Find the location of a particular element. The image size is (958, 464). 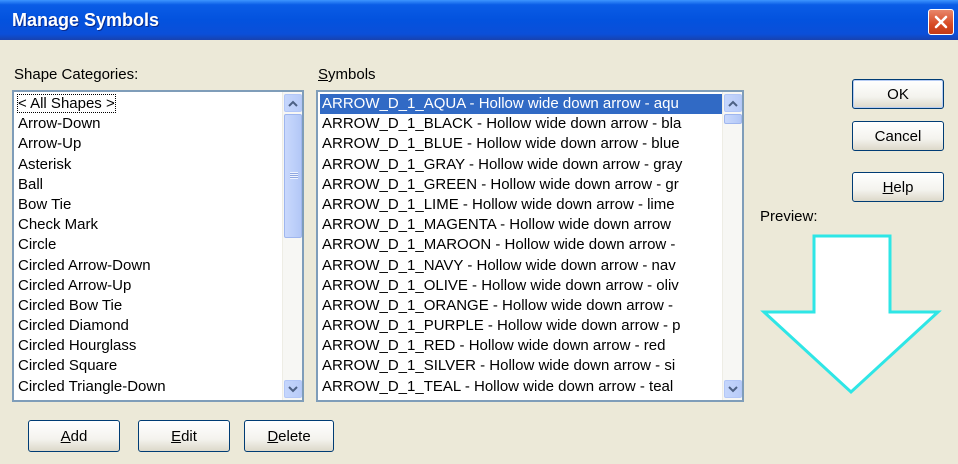

hollow-down-arrow-icon is located at coordinates (851, 314).